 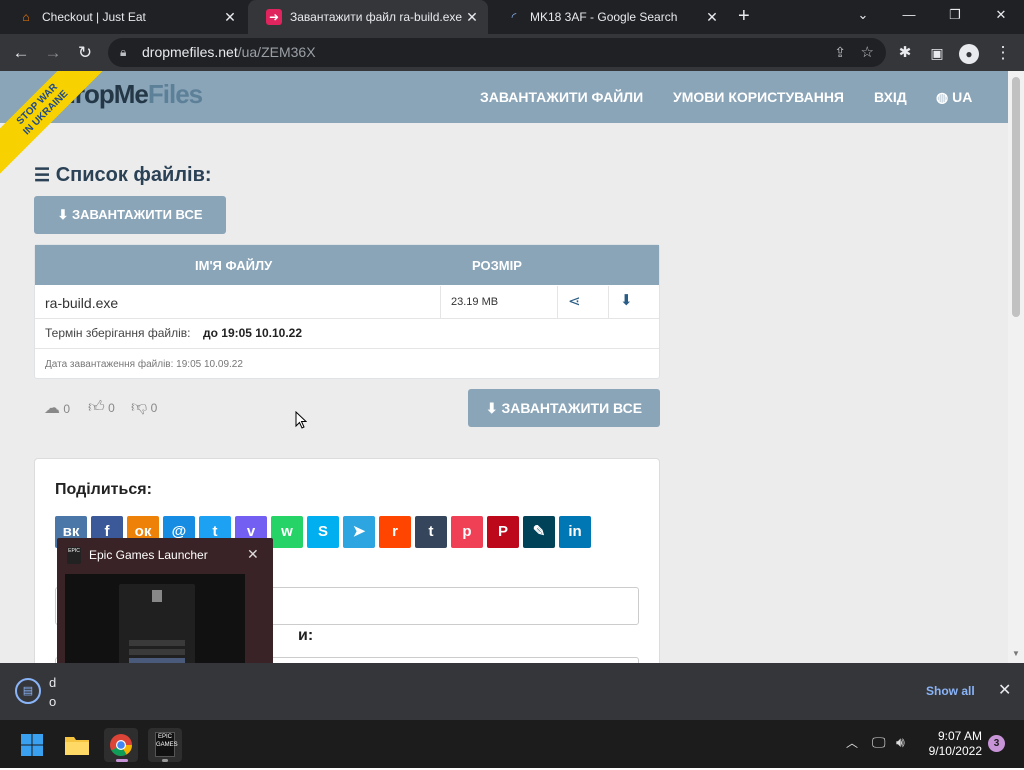 What do you see at coordinates (111, 408) in the screenshot?
I see `like-count-value: 0` at bounding box center [111, 408].